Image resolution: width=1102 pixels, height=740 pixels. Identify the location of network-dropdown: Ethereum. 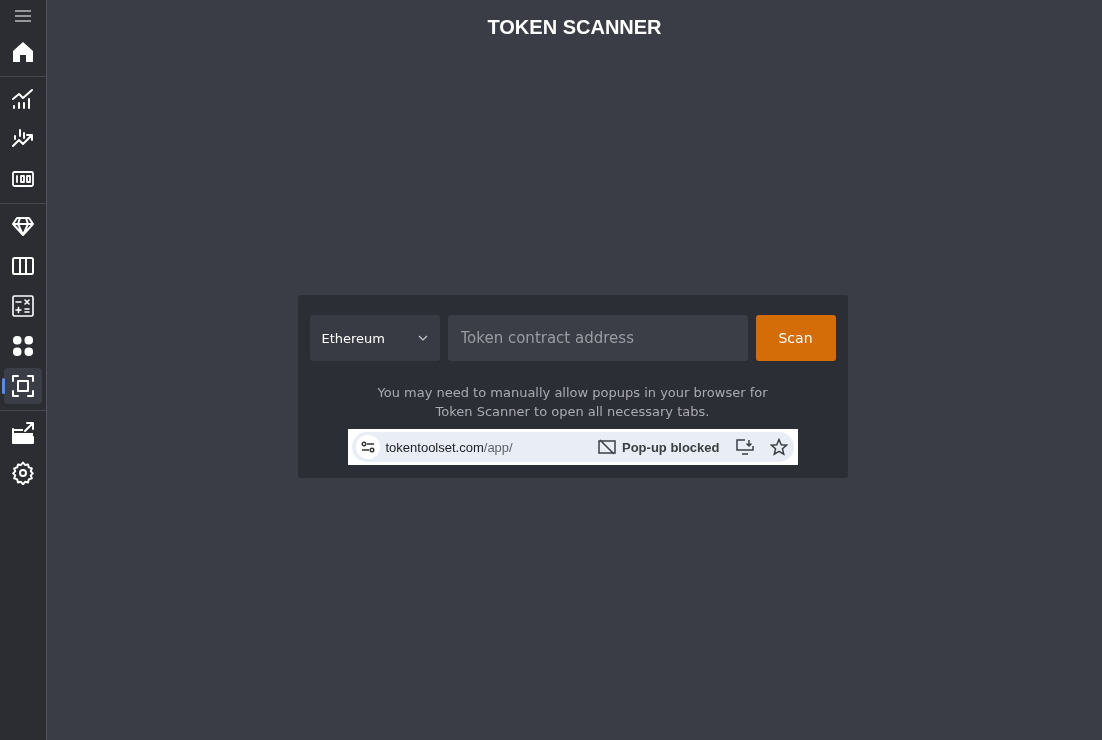
(374, 338).